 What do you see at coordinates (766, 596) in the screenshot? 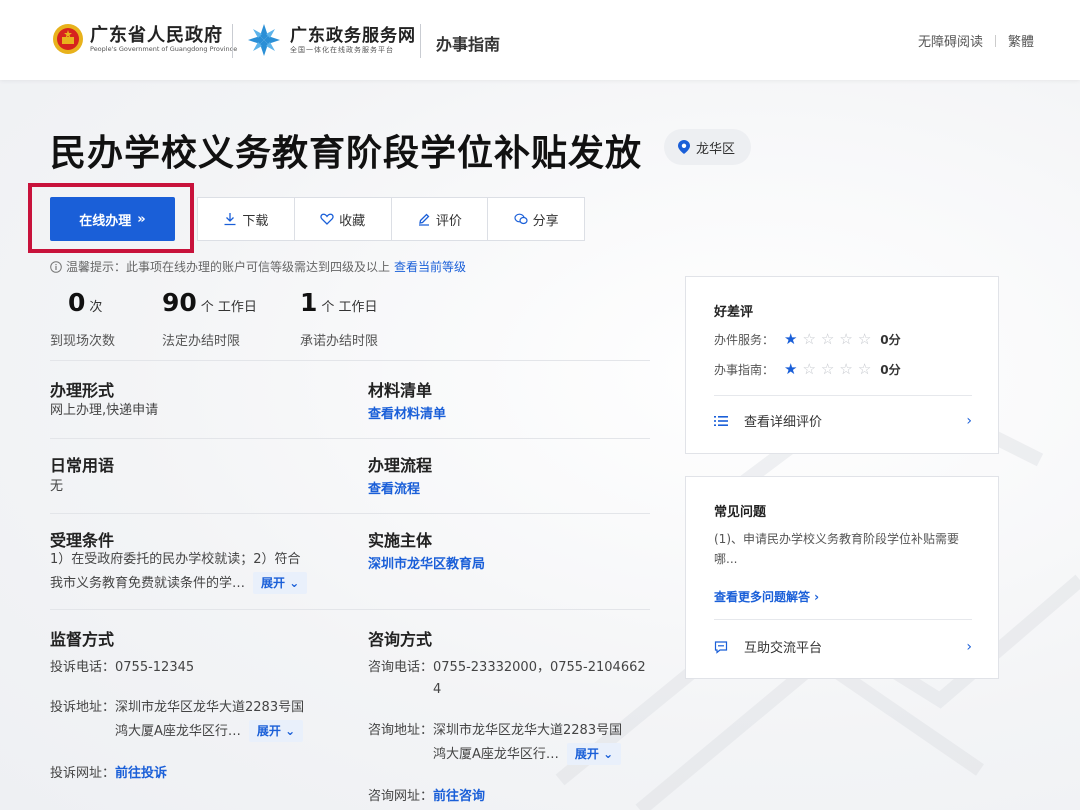
I see `faq-more-link: 查看更多问题解答 ›` at bounding box center [766, 596].